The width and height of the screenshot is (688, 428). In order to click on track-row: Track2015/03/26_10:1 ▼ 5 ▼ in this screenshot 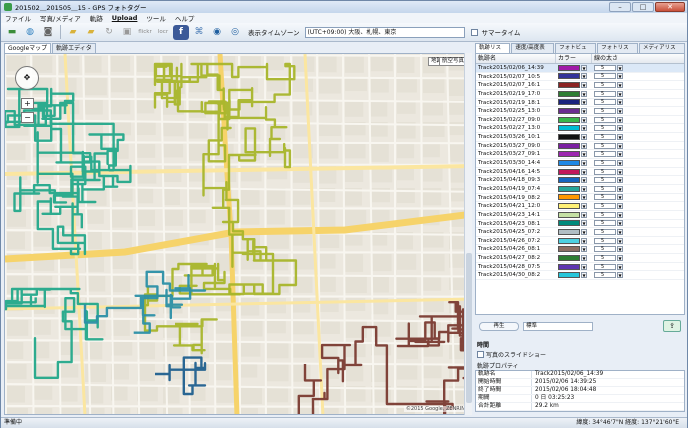, I will do `click(580, 137)`.